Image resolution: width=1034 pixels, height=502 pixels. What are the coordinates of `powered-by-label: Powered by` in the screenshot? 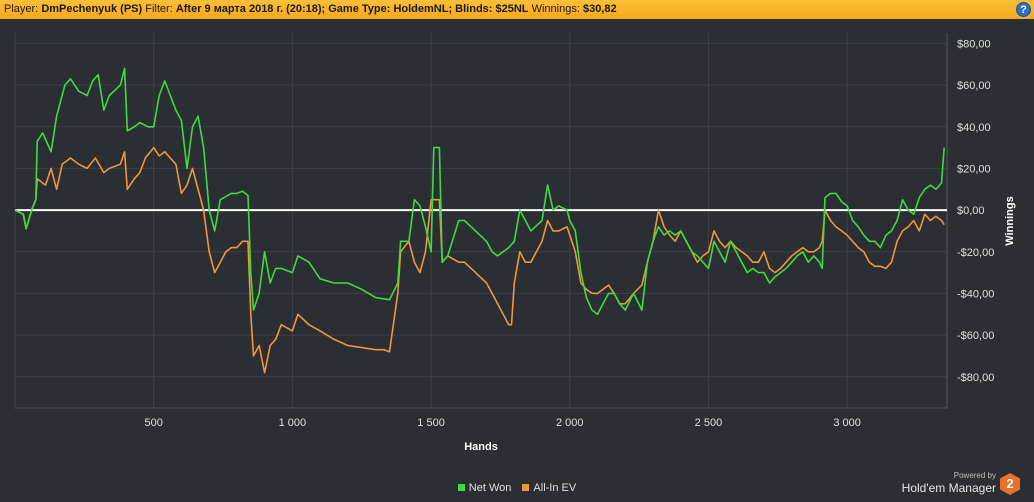 It's located at (974, 475).